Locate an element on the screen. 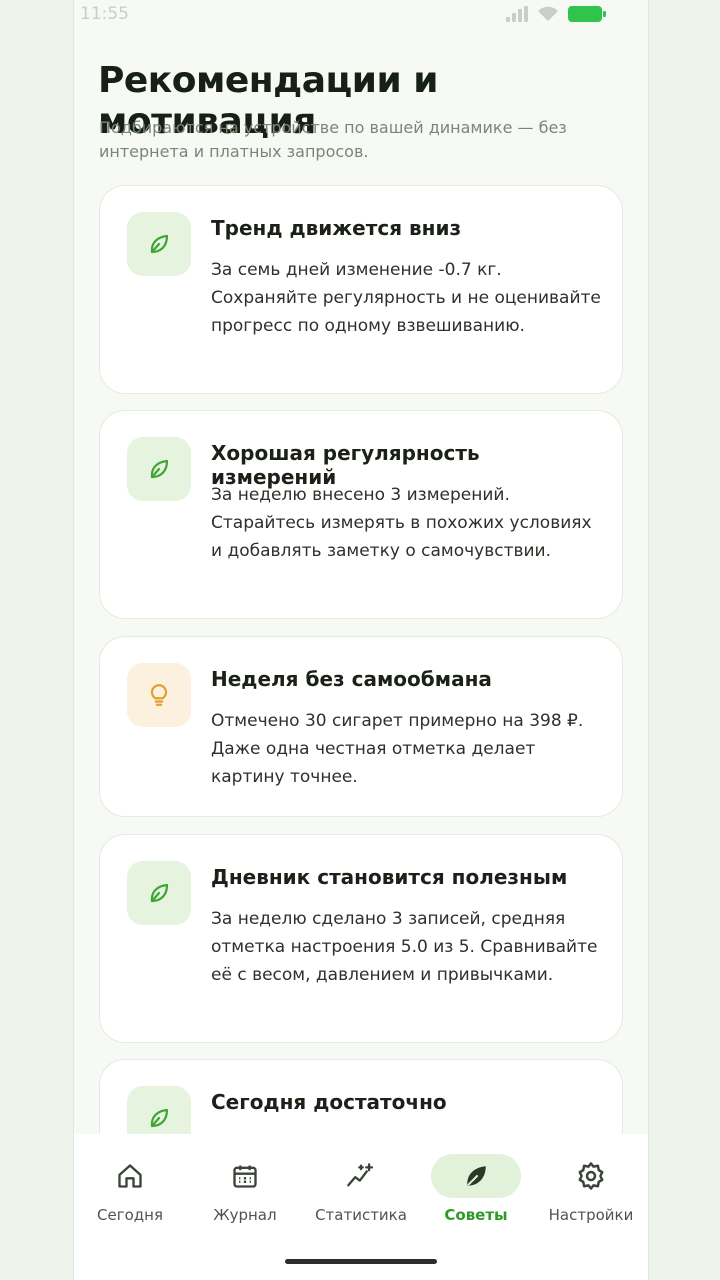 This screenshot has height=1280, width=720. calendar-icon is located at coordinates (245, 1176).